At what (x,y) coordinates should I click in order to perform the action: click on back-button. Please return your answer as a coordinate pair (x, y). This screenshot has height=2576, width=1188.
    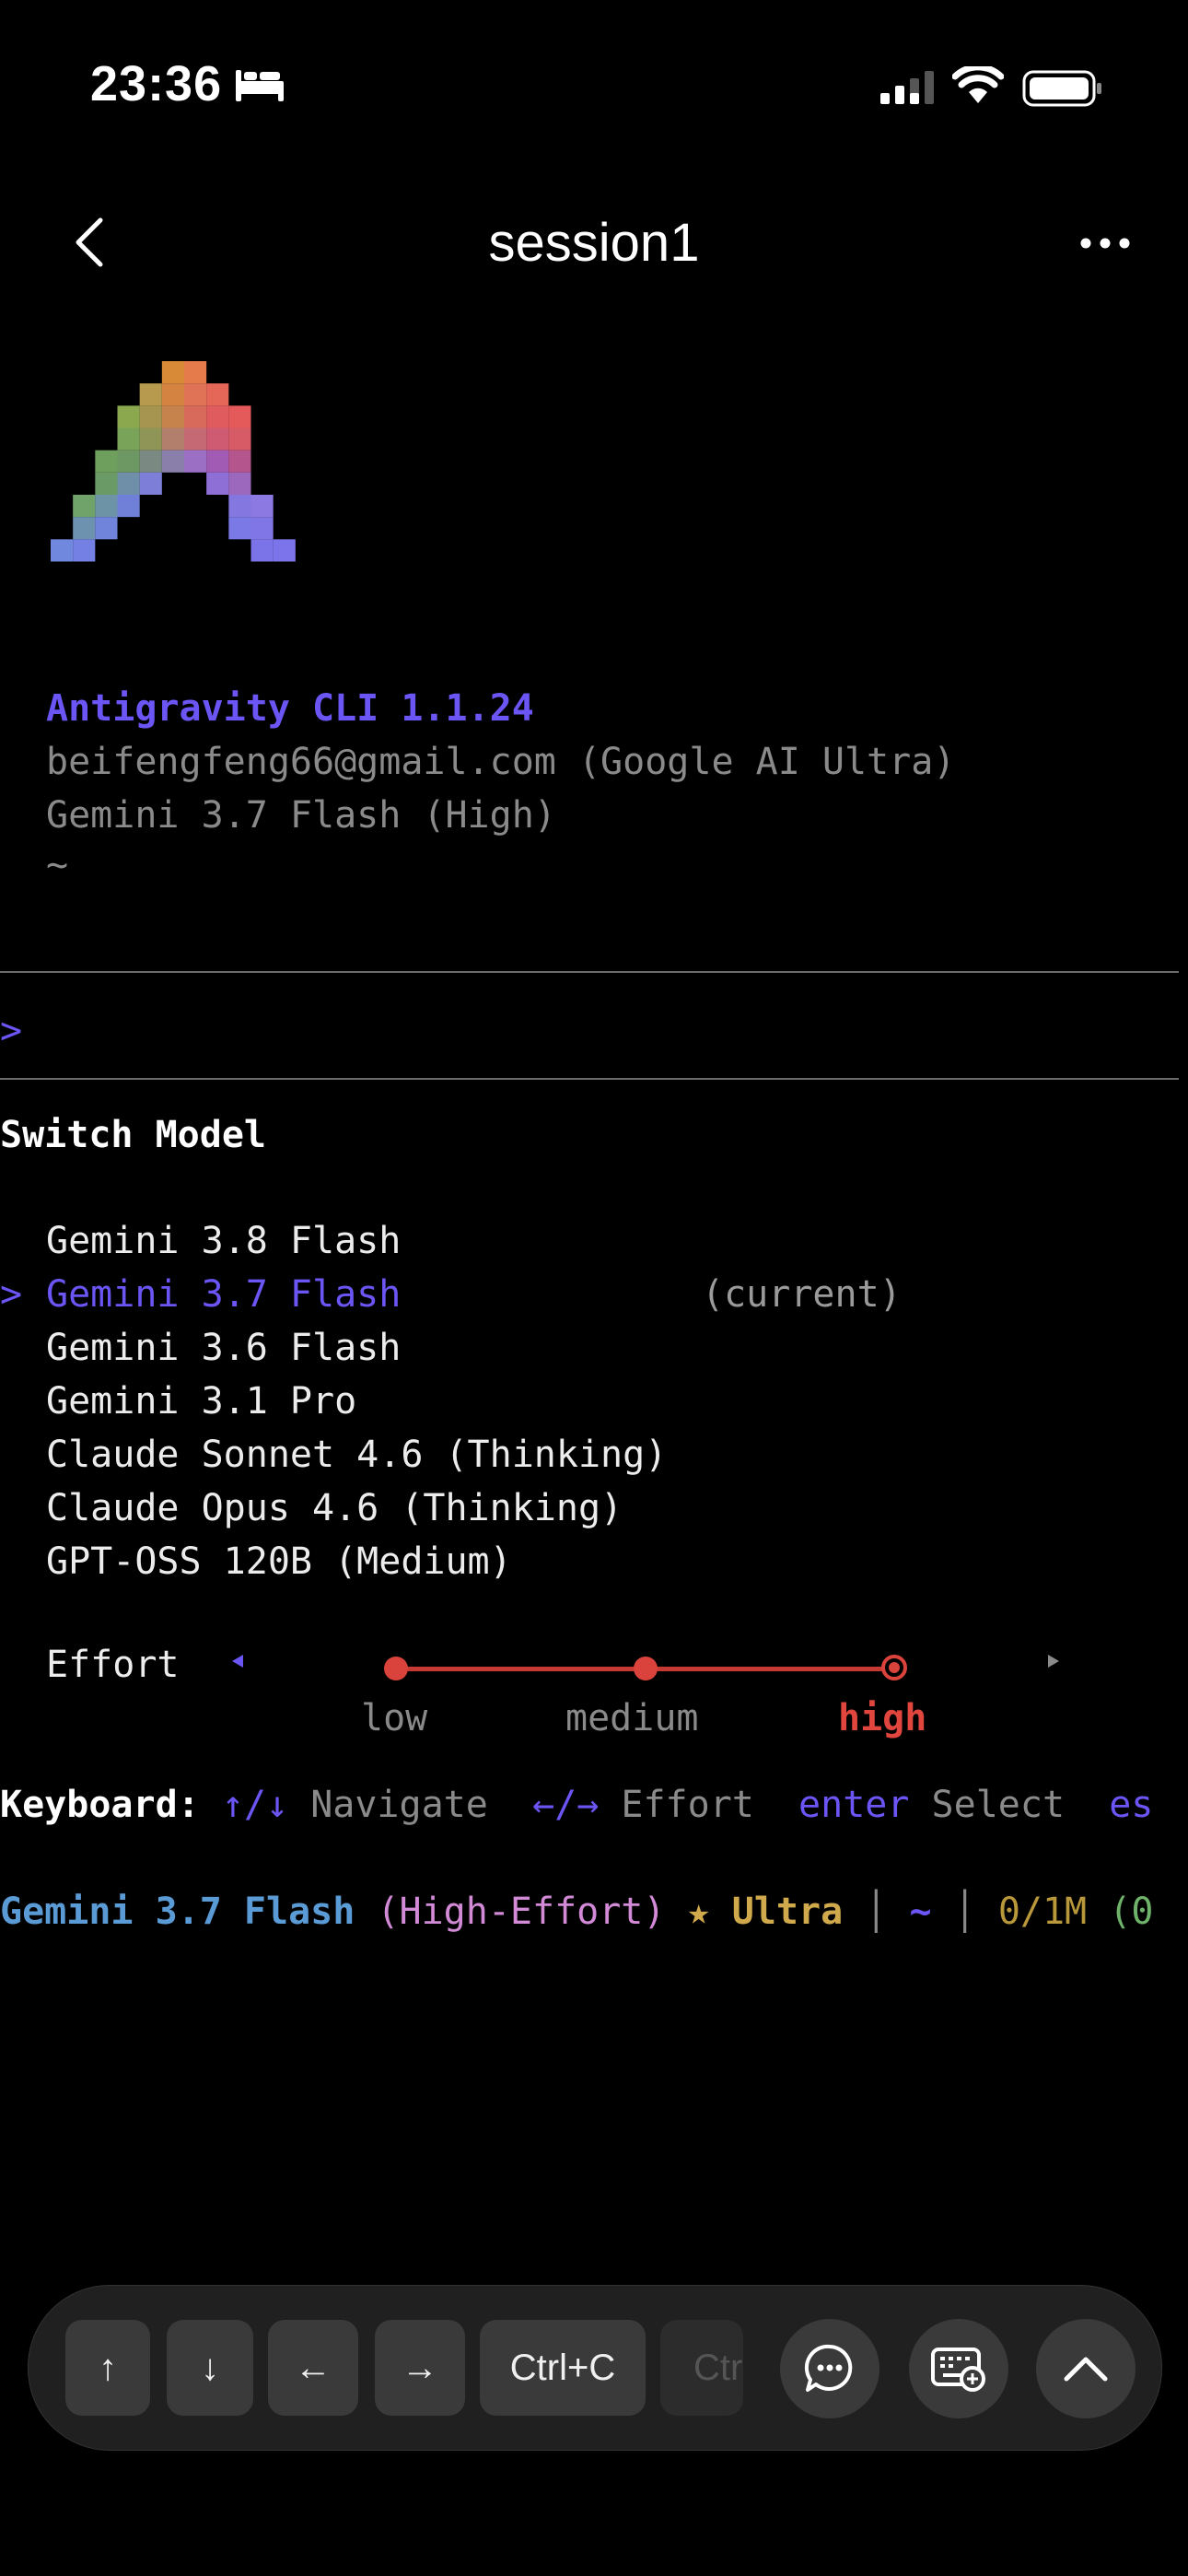
    Looking at the image, I should click on (89, 243).